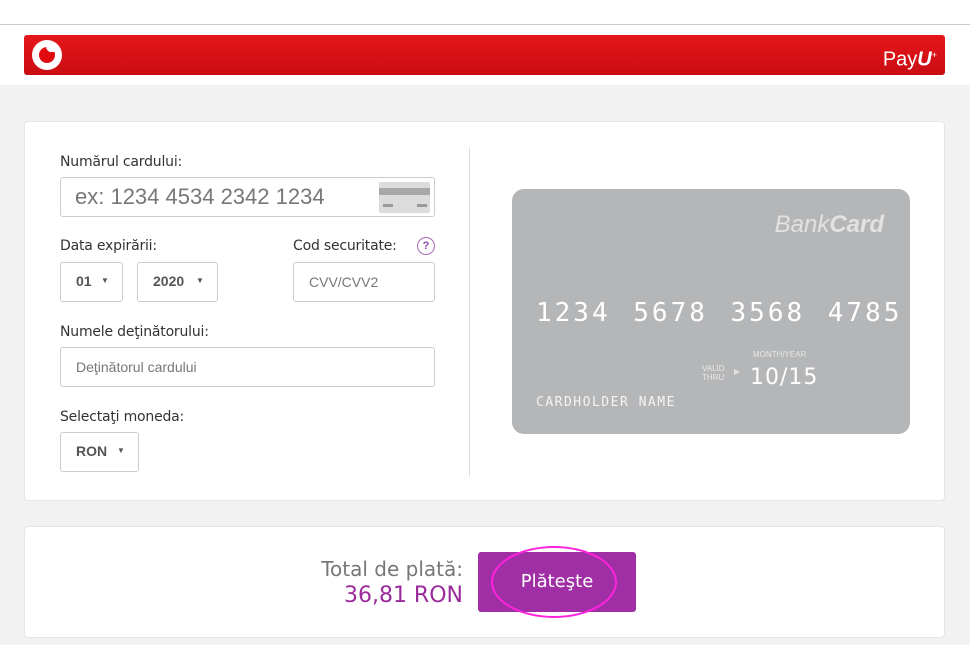  What do you see at coordinates (247, 367) in the screenshot?
I see `cardholder-name-input: Deţinătorul cardului` at bounding box center [247, 367].